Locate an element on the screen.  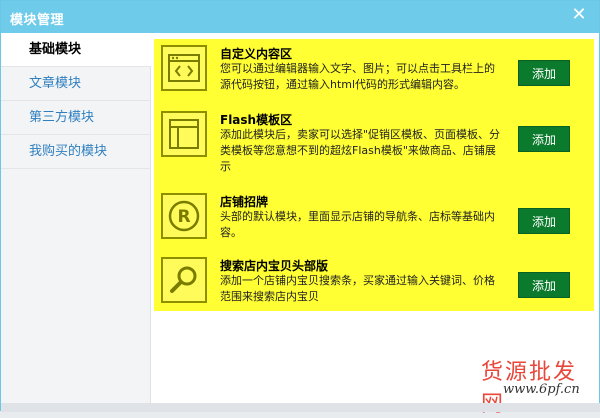
module-description: 头部的默认模块，里面显示店铺的导航条、店标等基础内容。 is located at coordinates (357, 224).